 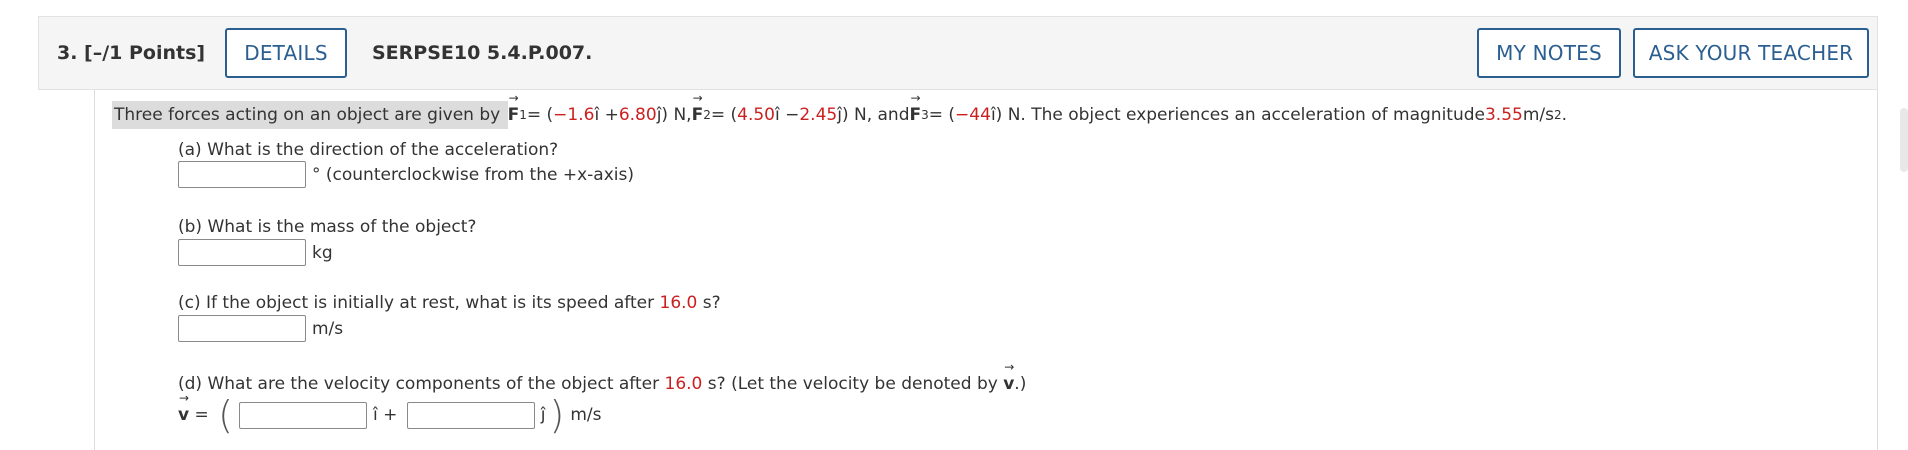 I want to click on part-d-i-term: î +, so click(x=387, y=415).